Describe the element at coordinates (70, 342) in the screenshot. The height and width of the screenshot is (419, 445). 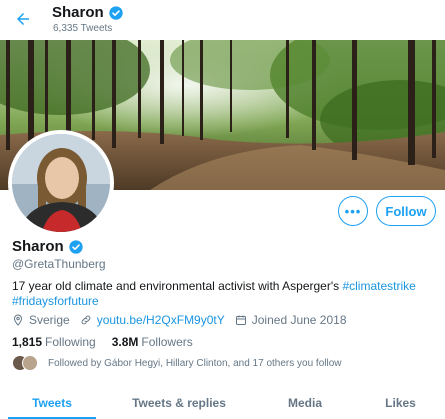
I see `following-label: Following` at that location.